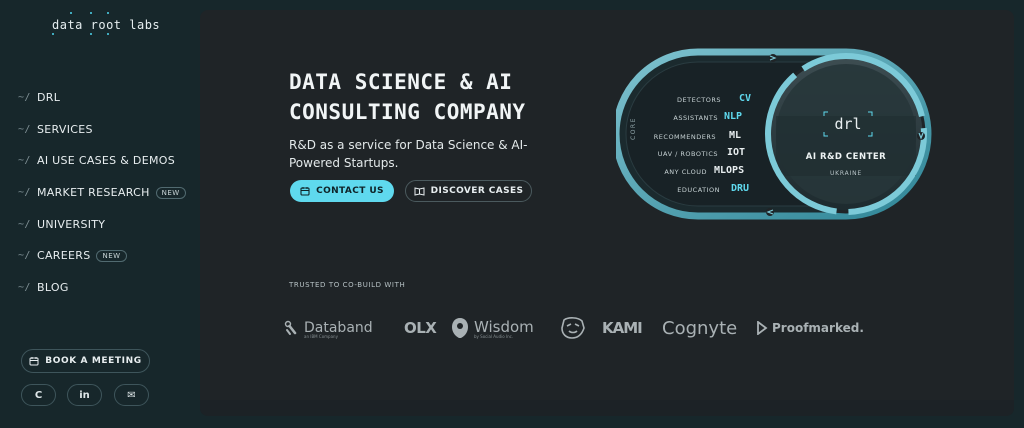  I want to click on nav-item-university: ~/ UNIVERSITY, so click(102, 224).